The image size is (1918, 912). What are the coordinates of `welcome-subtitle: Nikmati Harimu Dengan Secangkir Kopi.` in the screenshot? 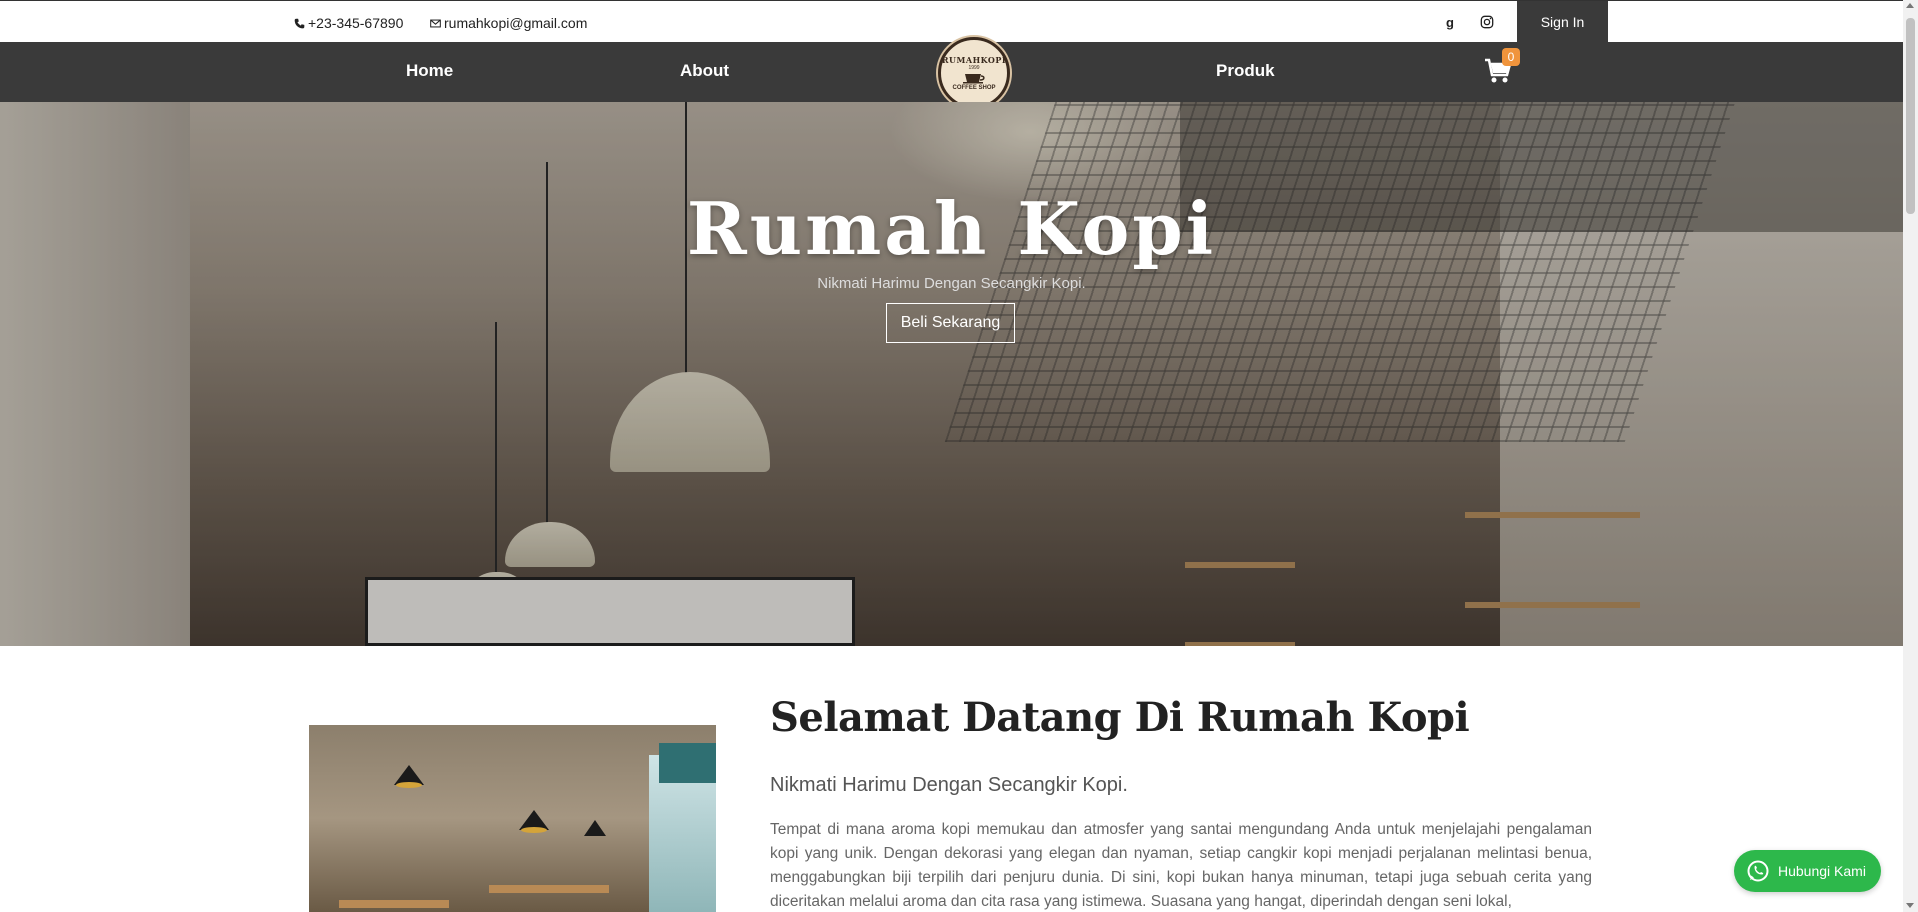 It's located at (949, 785).